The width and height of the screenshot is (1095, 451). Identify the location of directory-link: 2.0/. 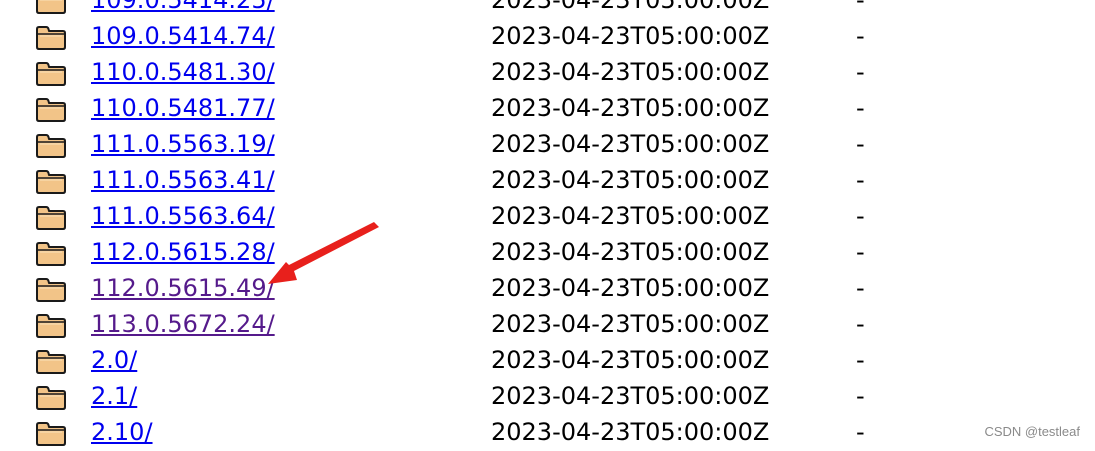
(114, 360).